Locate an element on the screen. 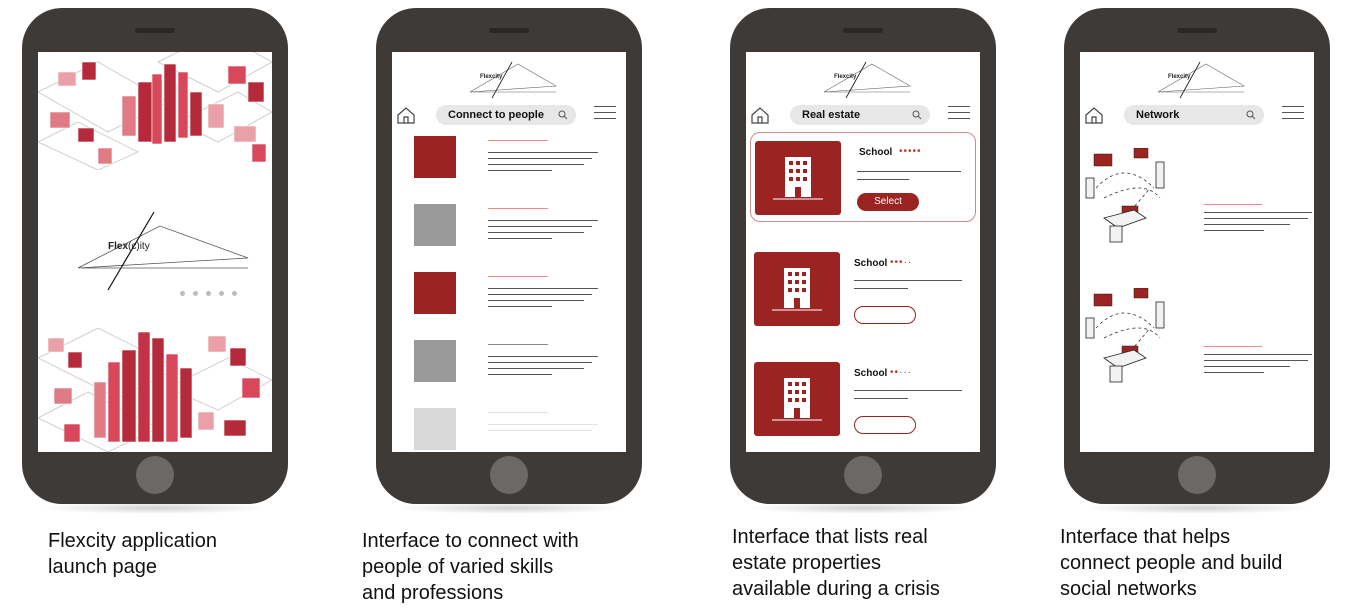 This screenshot has height=611, width=1356. search-text: Network is located at coordinates (1158, 115).